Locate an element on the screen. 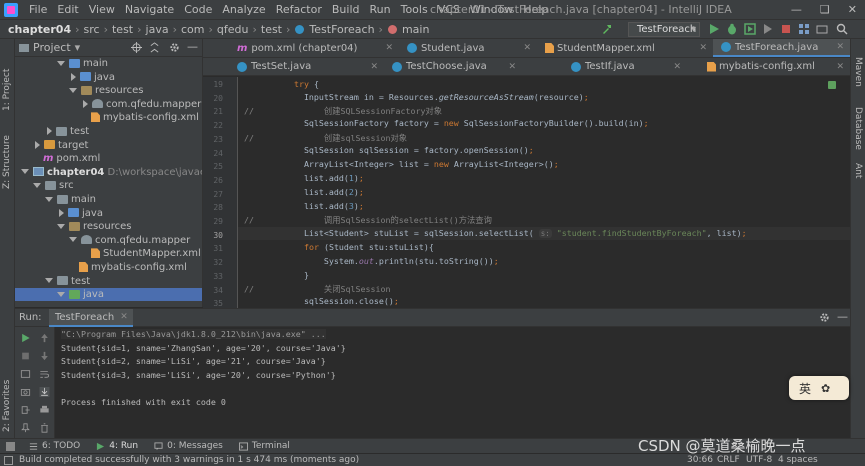 Image resolution: width=865 pixels, height=466 pixels. breadcrumb-com: com is located at coordinates (193, 29).